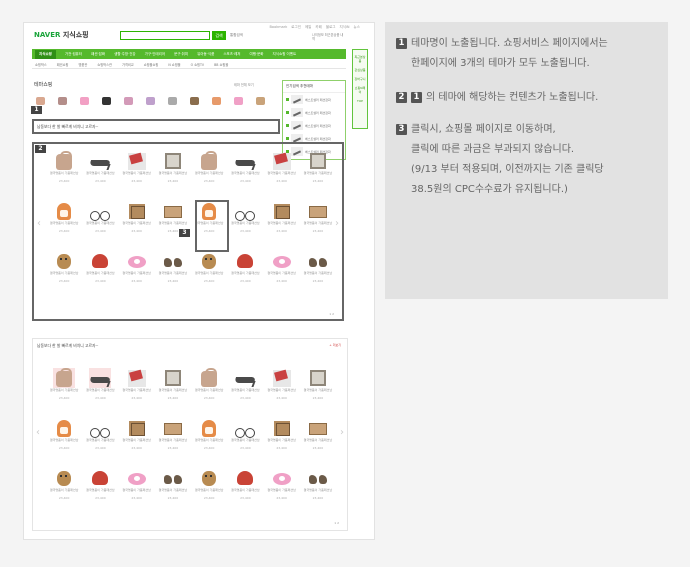 Image resolution: width=690 pixels, height=567 pixels. Describe the element at coordinates (244, 84) in the screenshot. I see `theme-all-link: 테마 전체 보기` at that location.